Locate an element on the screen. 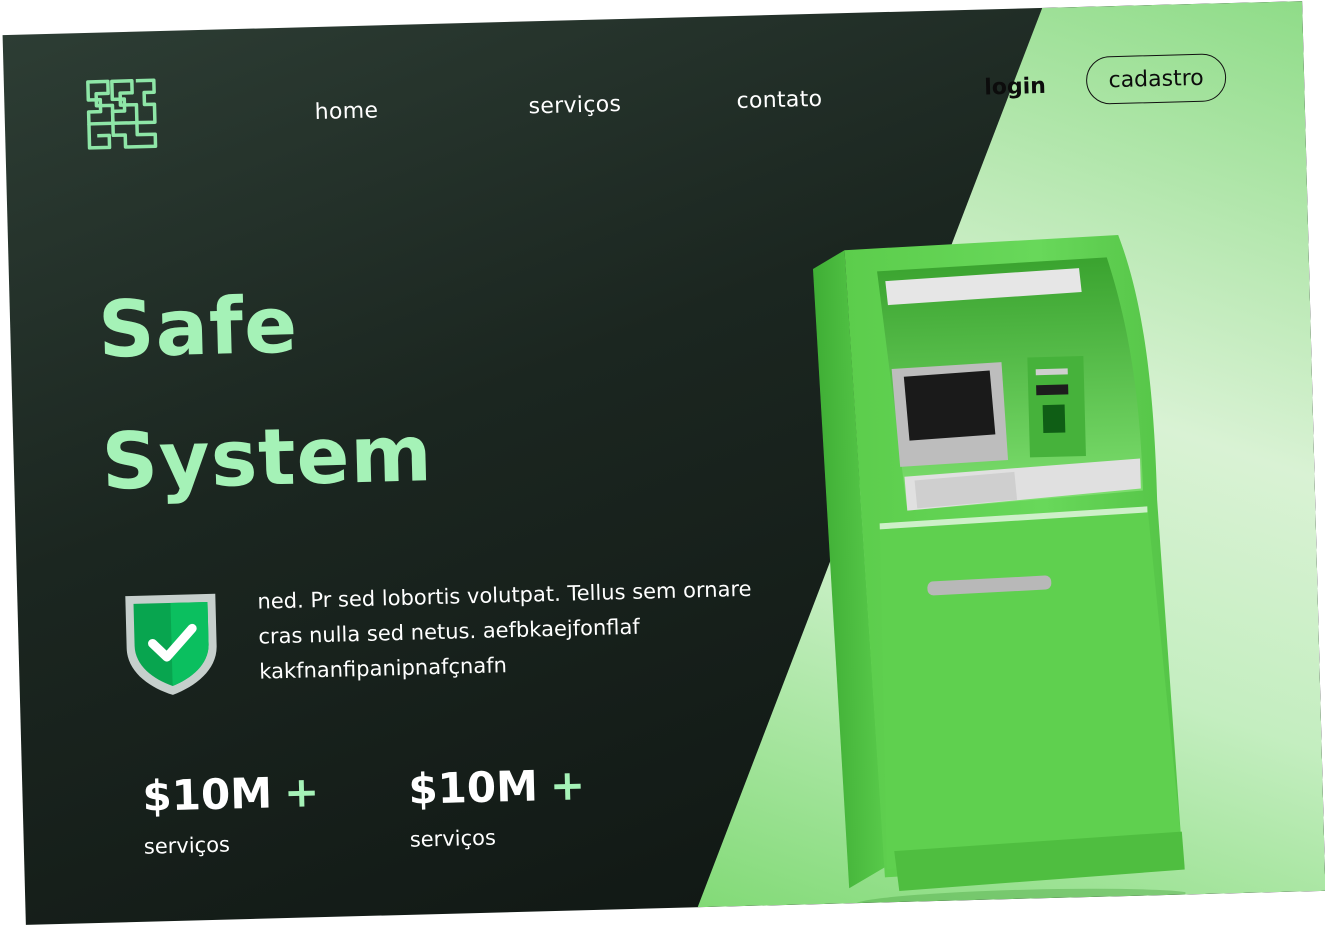 This screenshot has width=1325, height=939. login-link: login is located at coordinates (1015, 87).